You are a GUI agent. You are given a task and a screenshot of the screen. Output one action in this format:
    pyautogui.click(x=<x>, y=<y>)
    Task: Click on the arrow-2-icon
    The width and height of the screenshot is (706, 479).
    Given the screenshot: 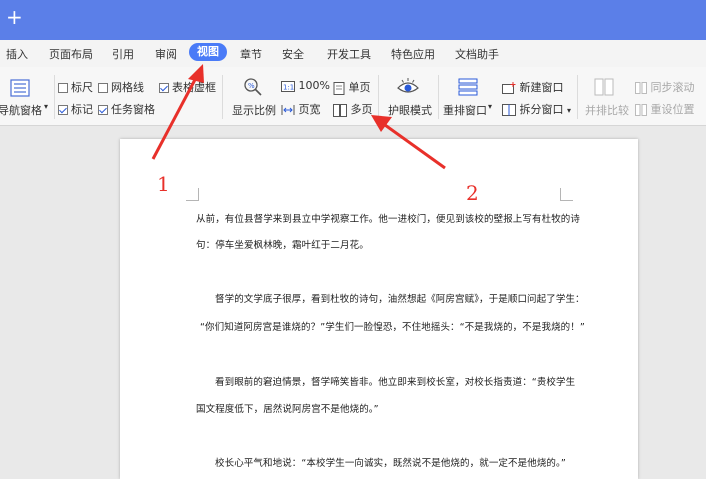 What is the action you would take?
    pyautogui.click(x=408, y=142)
    